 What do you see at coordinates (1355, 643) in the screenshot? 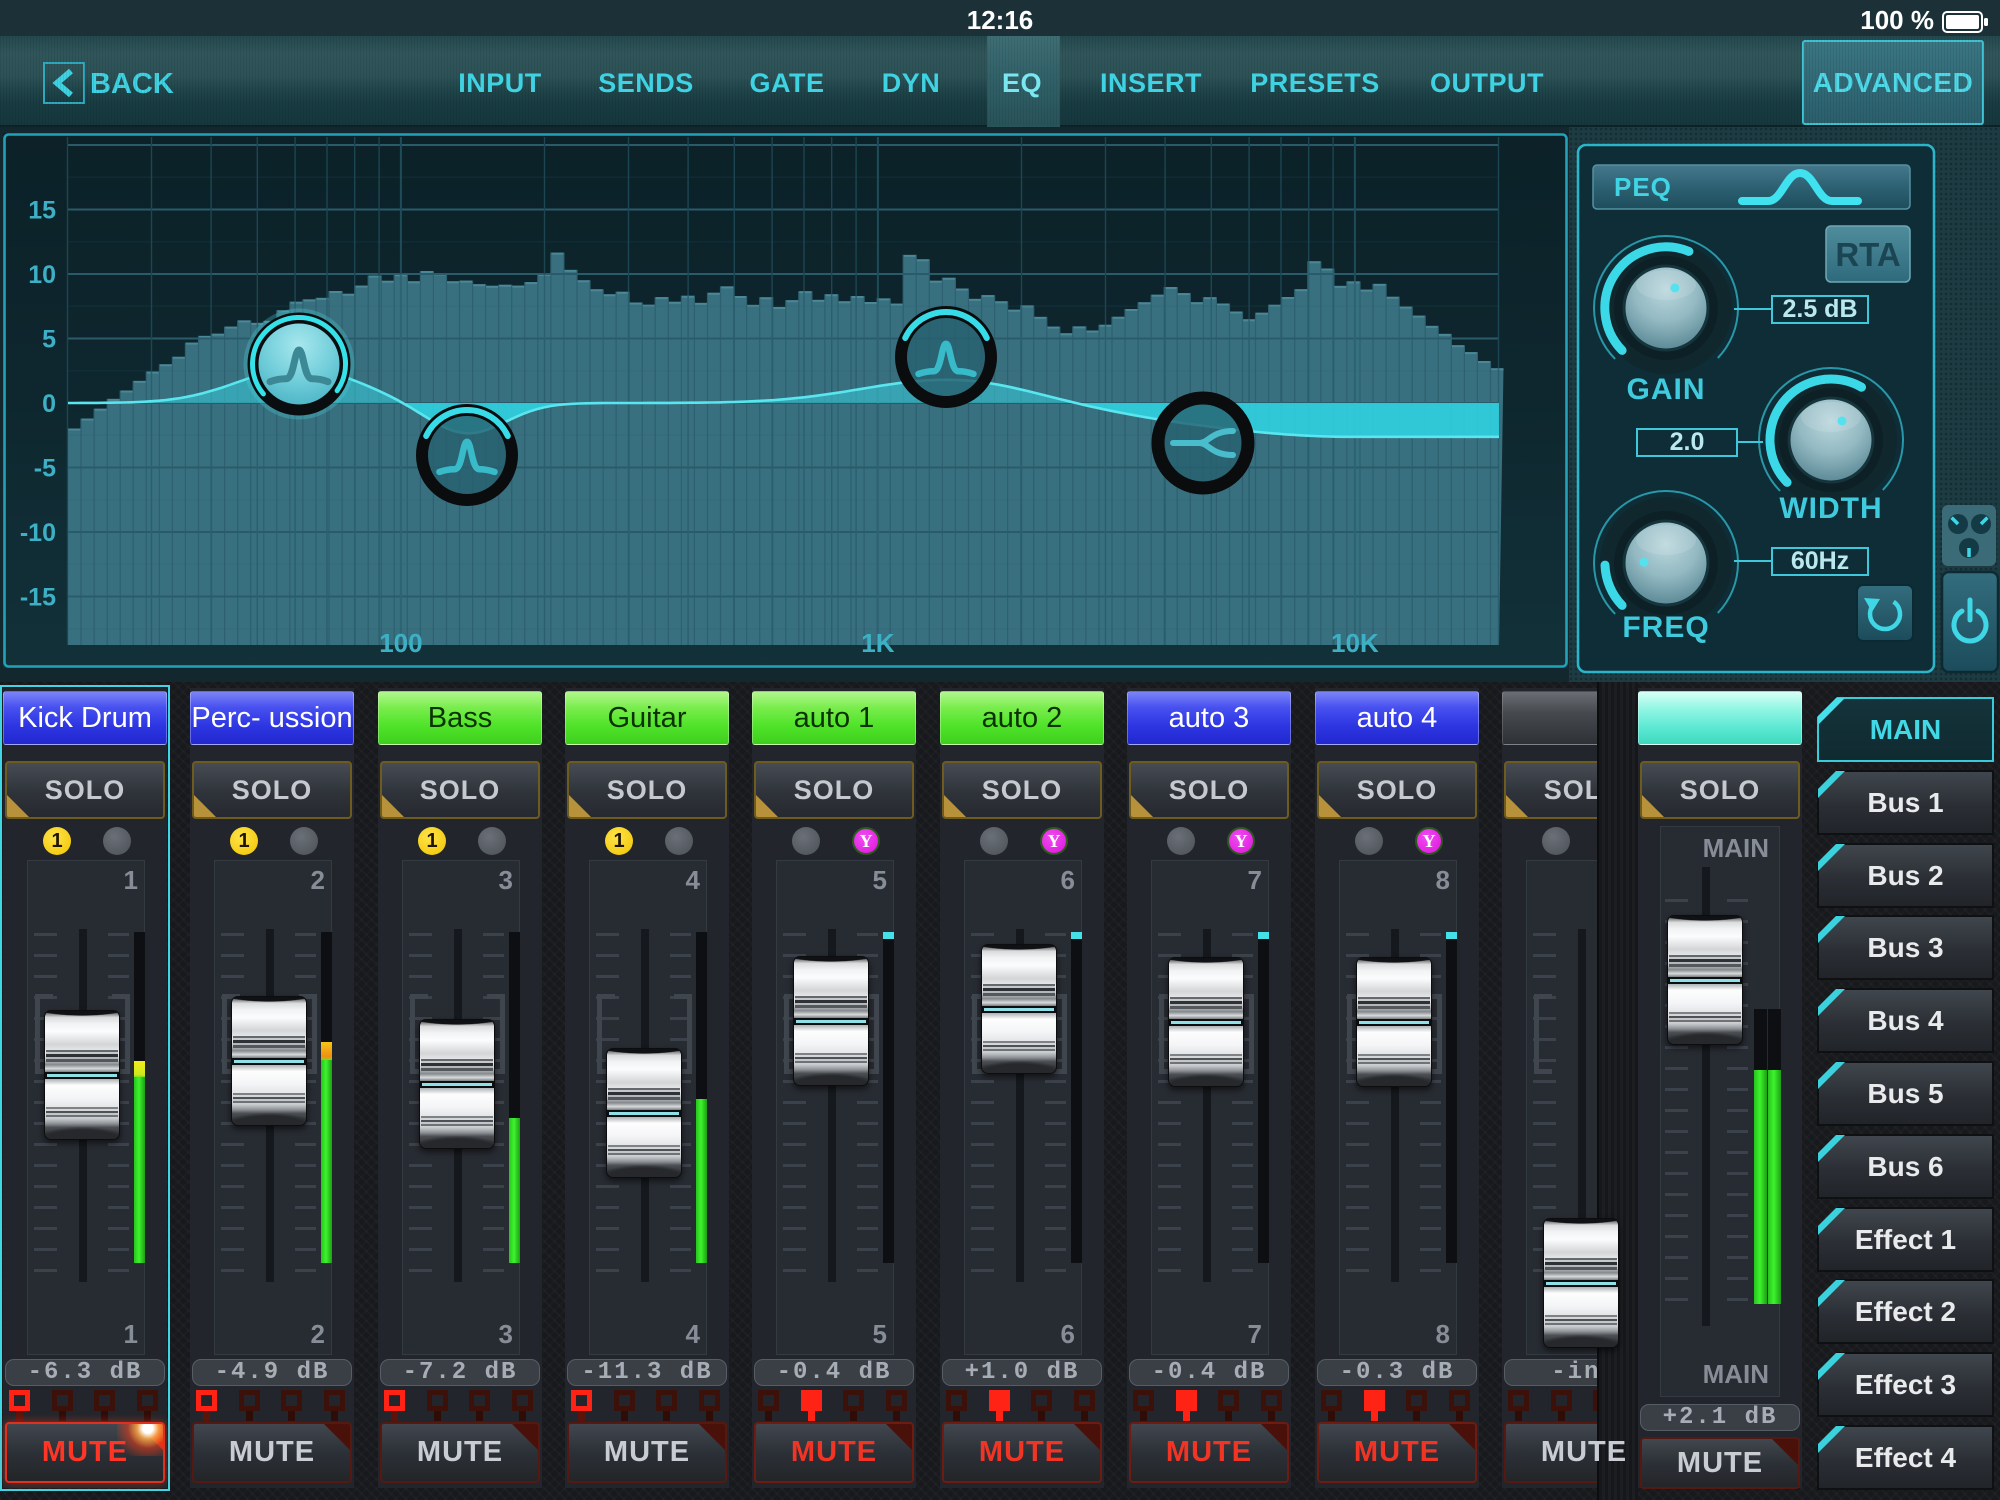
I see `svg-text: 10K` at bounding box center [1355, 643].